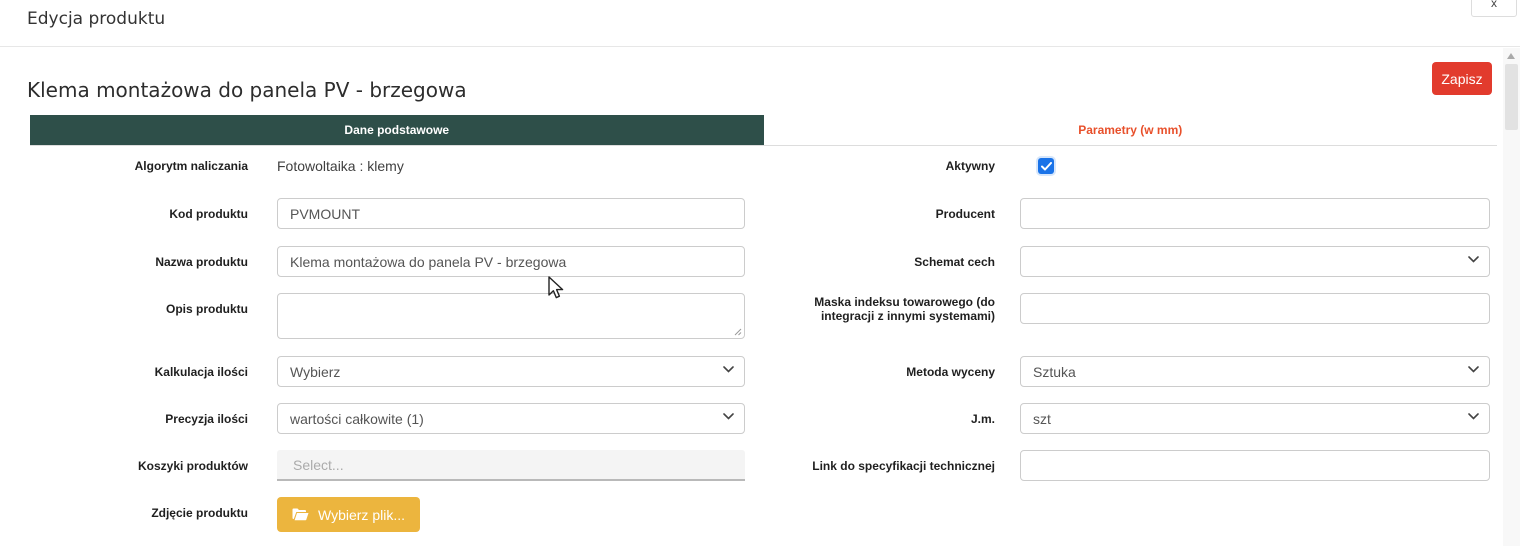  Describe the element at coordinates (207, 309) in the screenshot. I see `opis-label: Opis produktu` at that location.